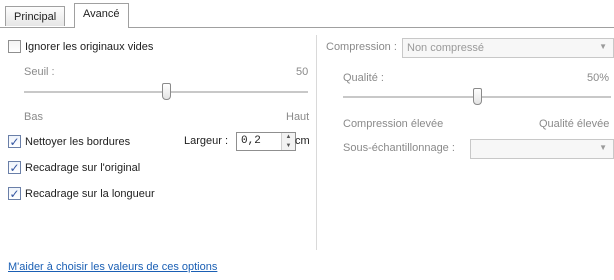 This screenshot has height=280, width=614. Describe the element at coordinates (316, 142) in the screenshot. I see `column-divider` at that location.